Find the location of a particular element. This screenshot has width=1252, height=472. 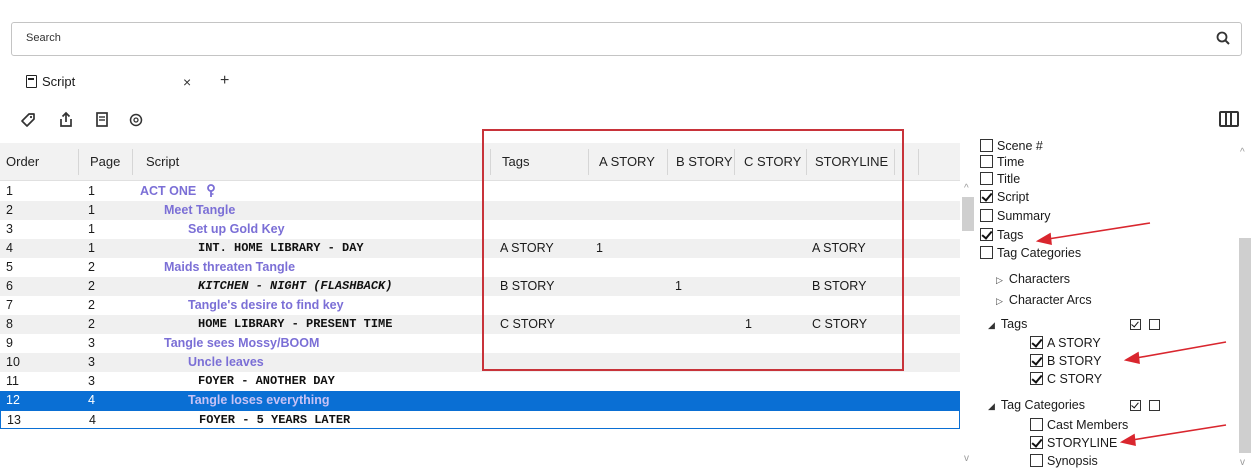

table-row: 3 1 Set up Gold Key is located at coordinates (480, 229).